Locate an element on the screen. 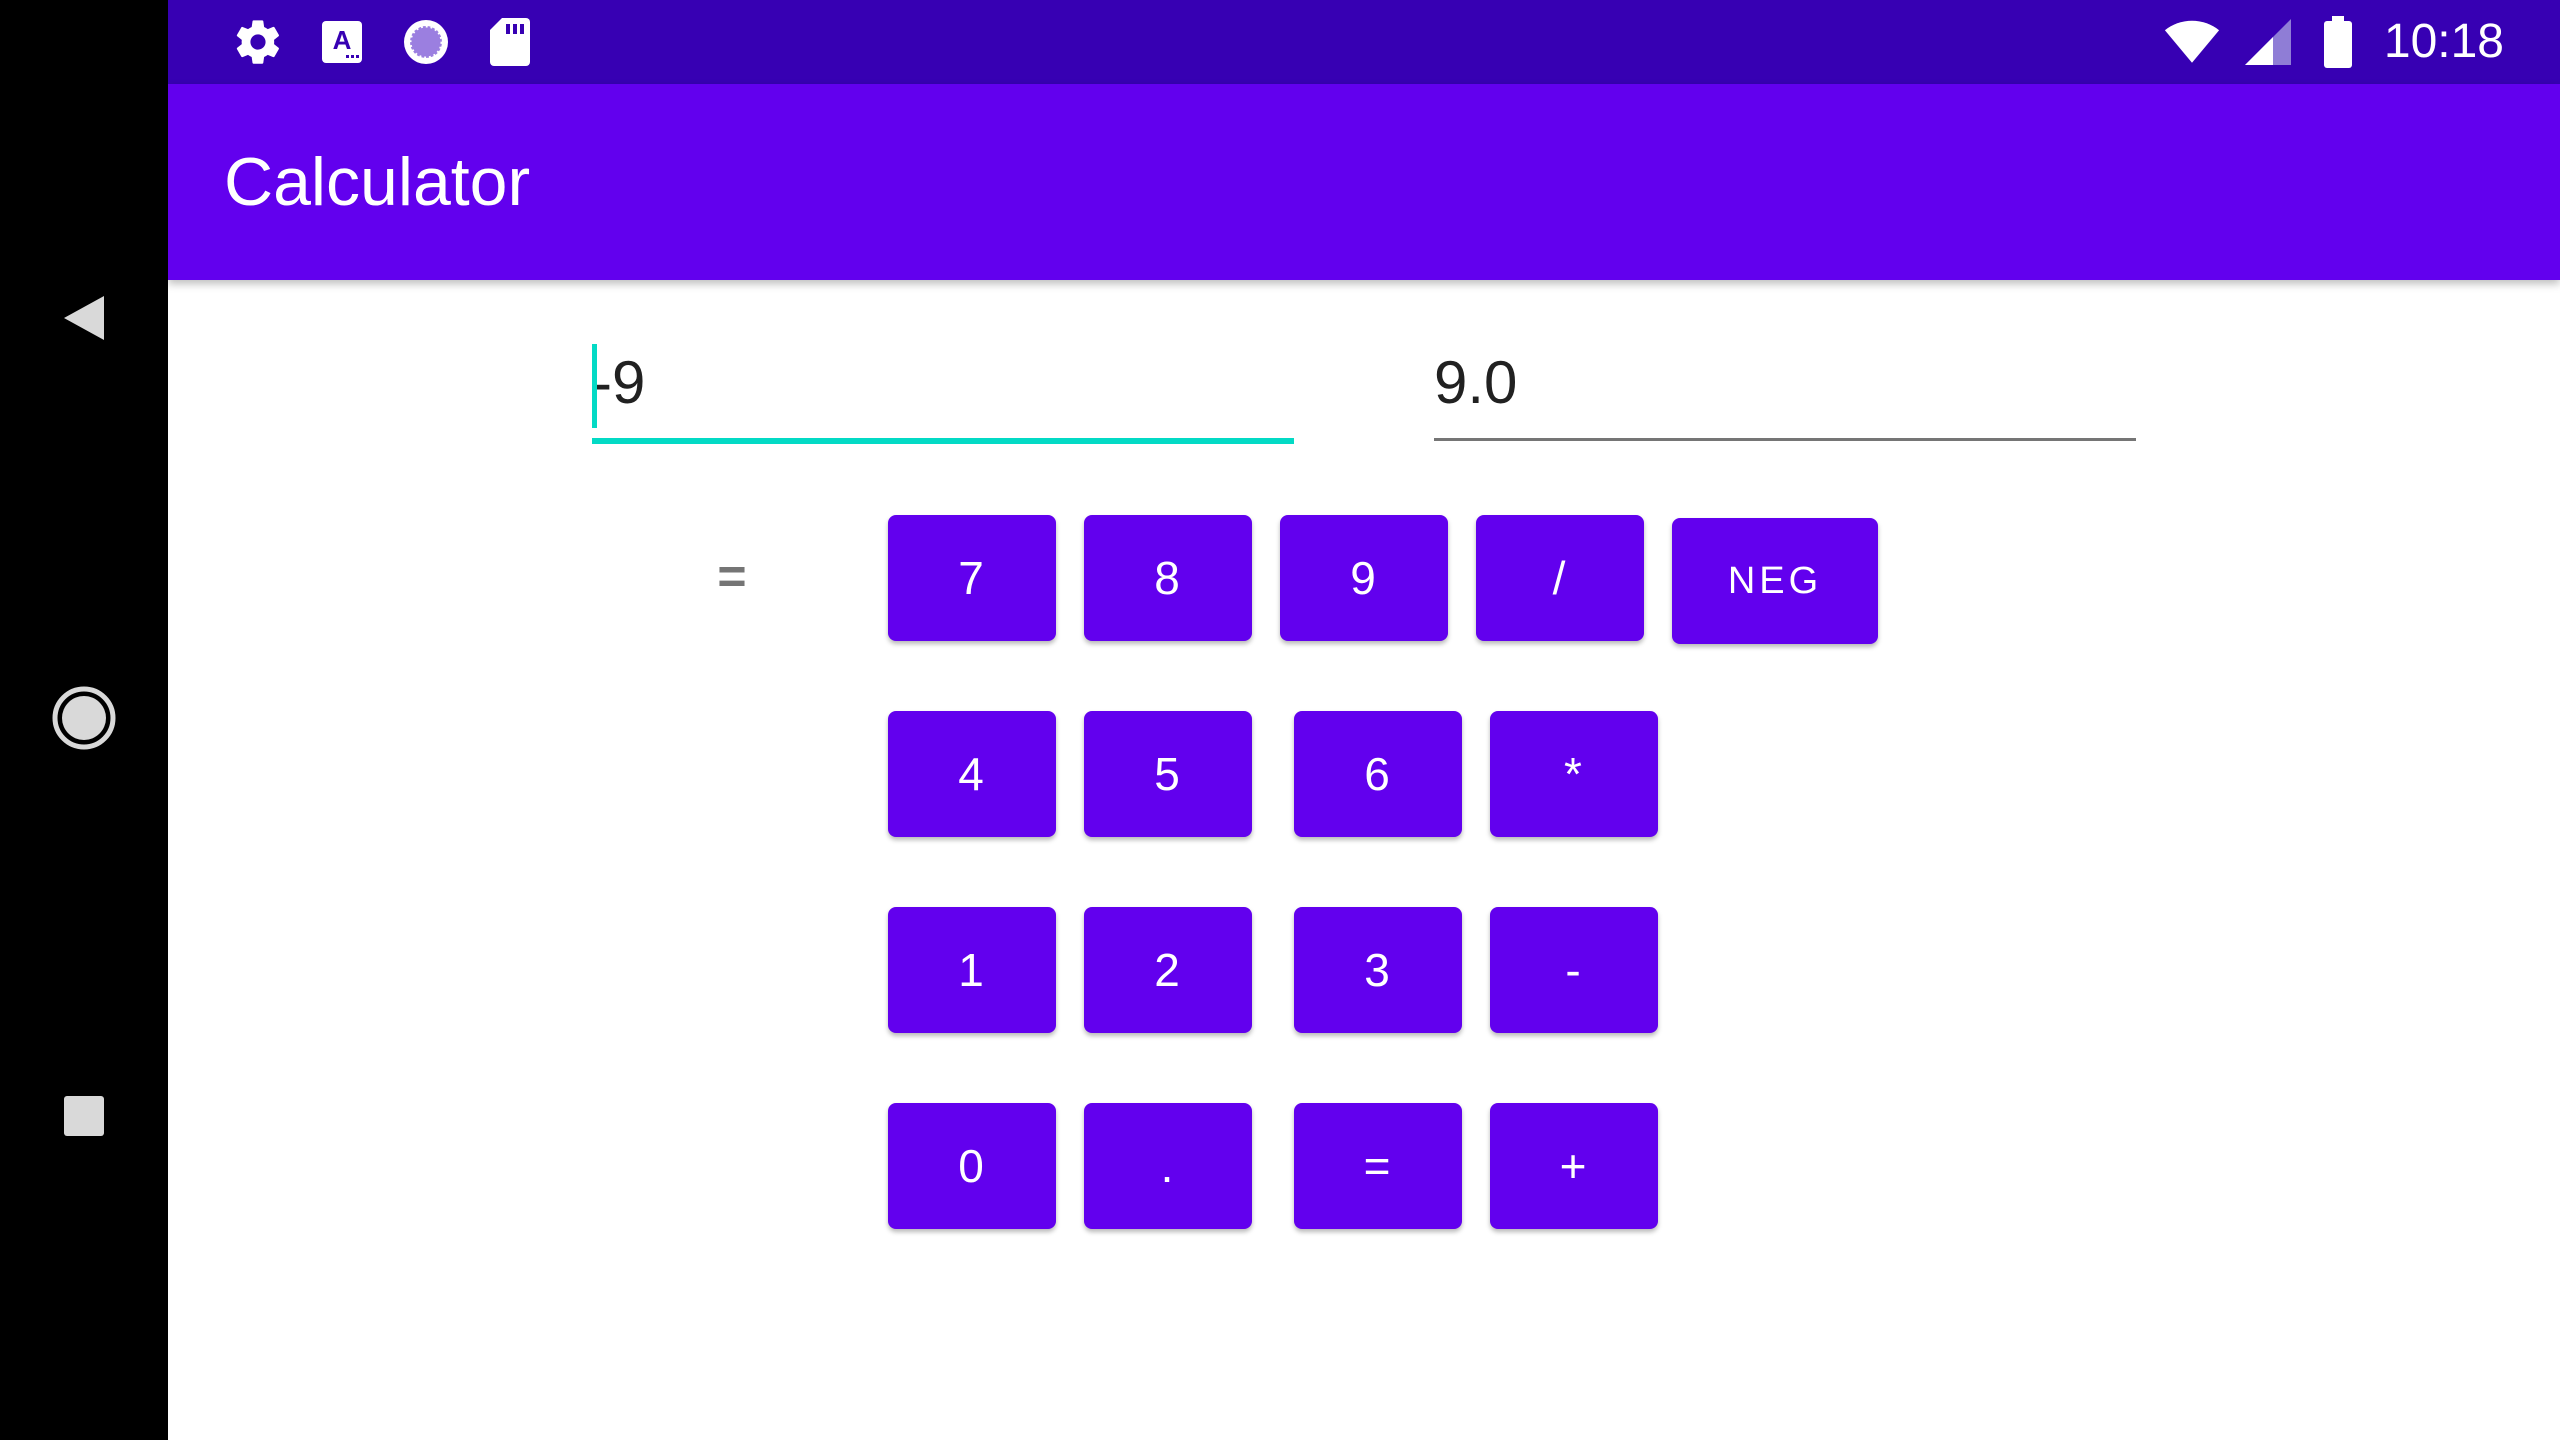 The width and height of the screenshot is (2560, 1440). wifi-icon is located at coordinates (2192, 42).